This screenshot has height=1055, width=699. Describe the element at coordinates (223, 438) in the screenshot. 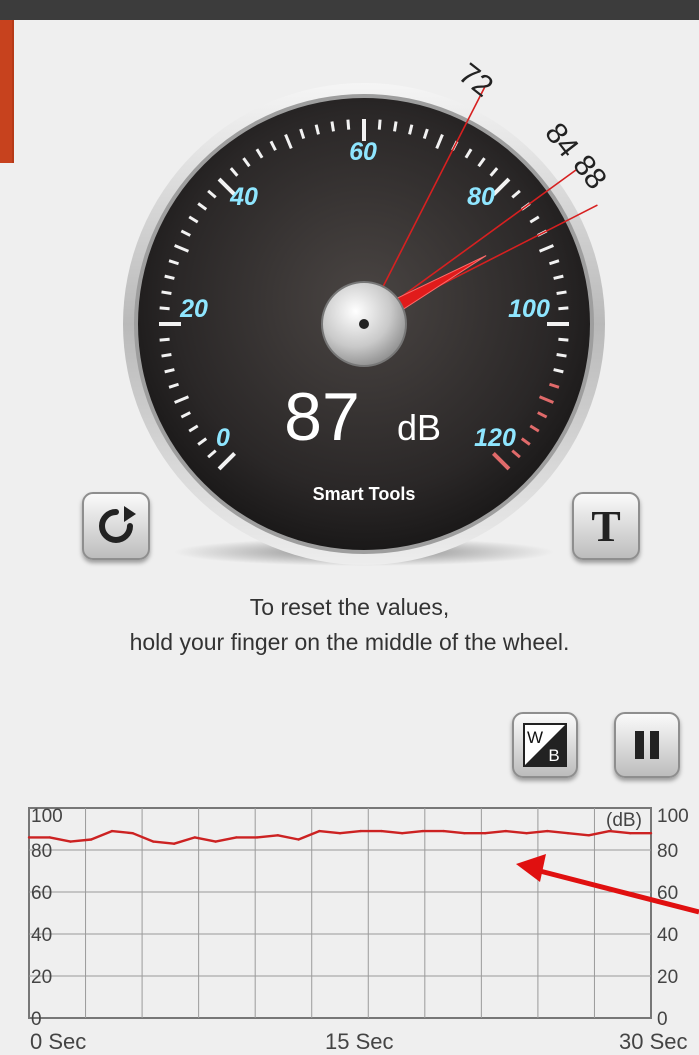

I see `scale-label-0: 0` at that location.